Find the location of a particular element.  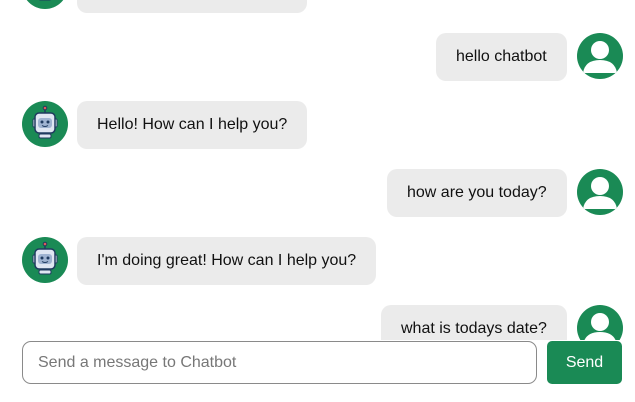

user-message-bubble: what is todays date? is located at coordinates (474, 322).